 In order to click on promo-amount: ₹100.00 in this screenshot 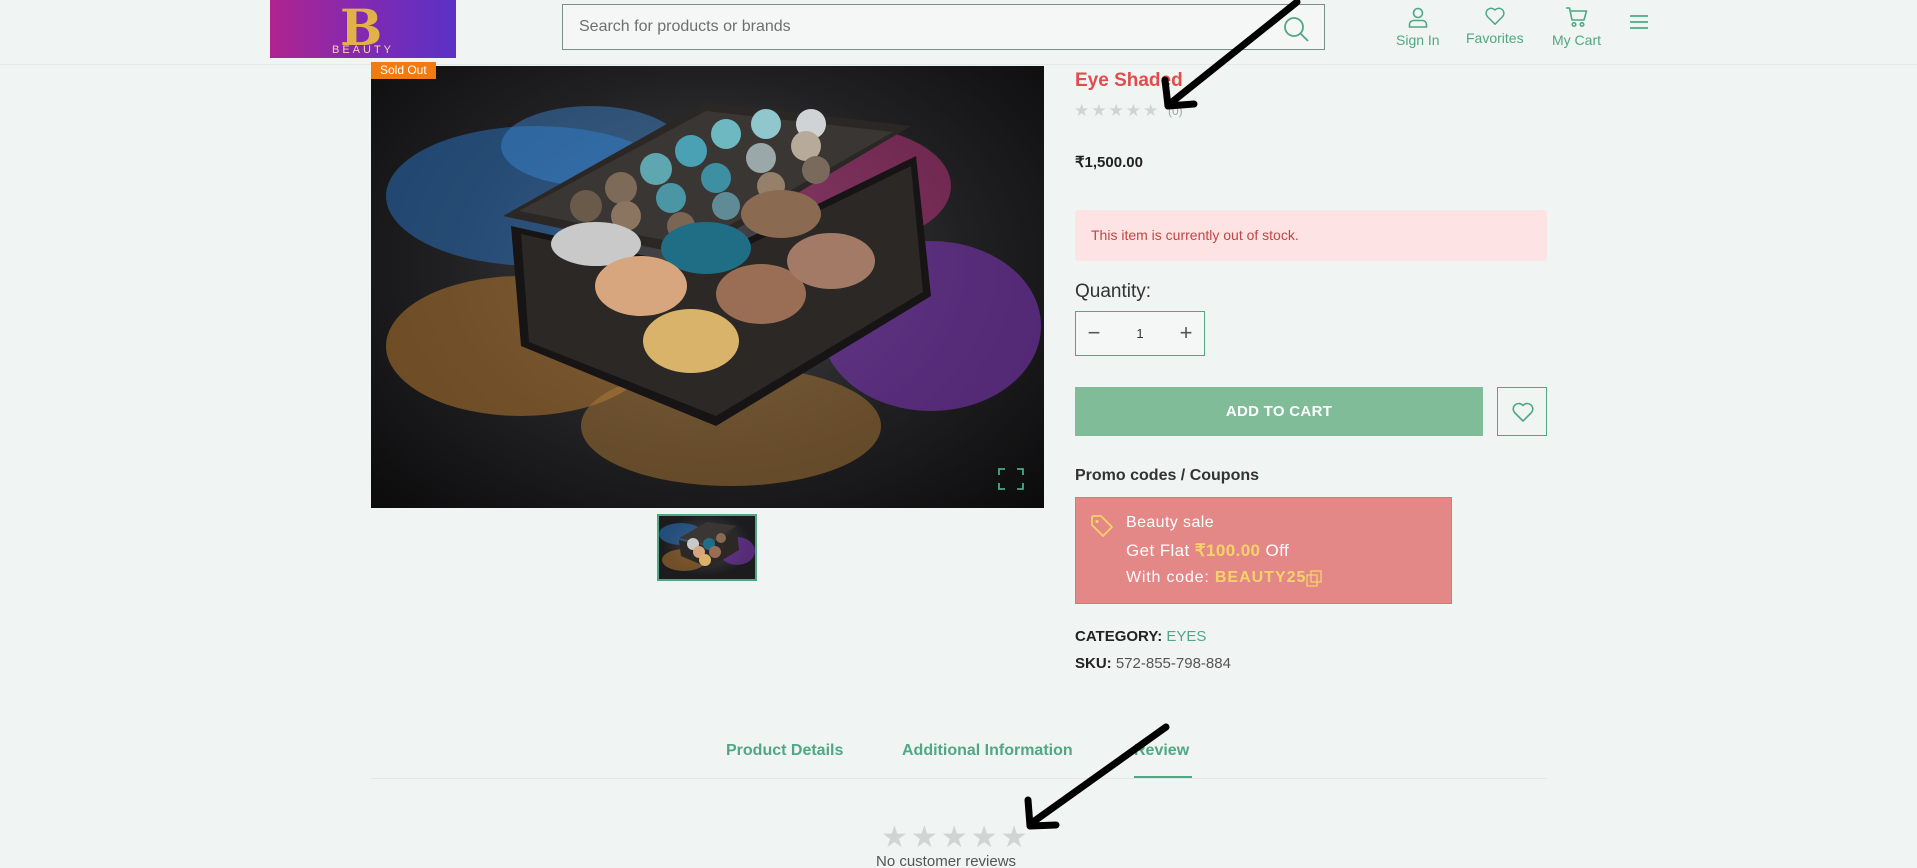, I will do `click(1227, 550)`.